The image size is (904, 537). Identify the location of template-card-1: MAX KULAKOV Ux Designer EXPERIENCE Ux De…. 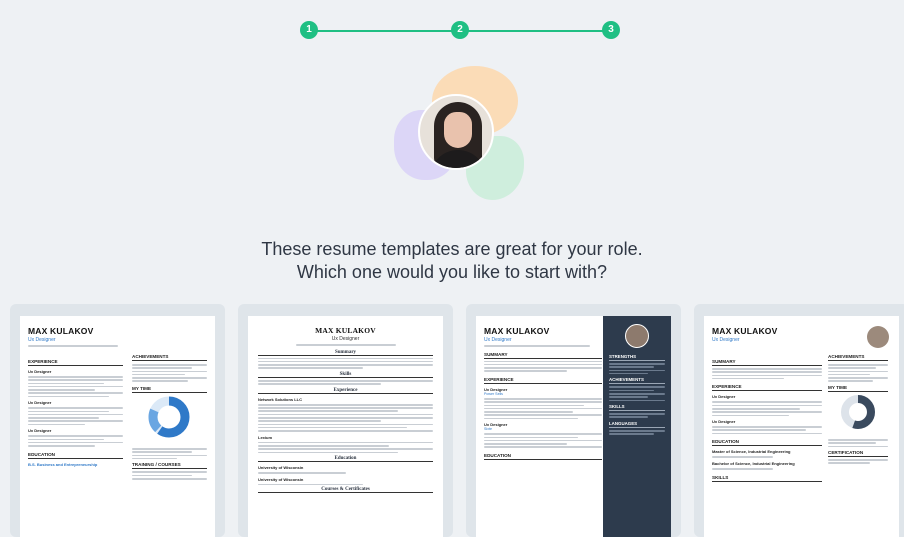
(117, 420).